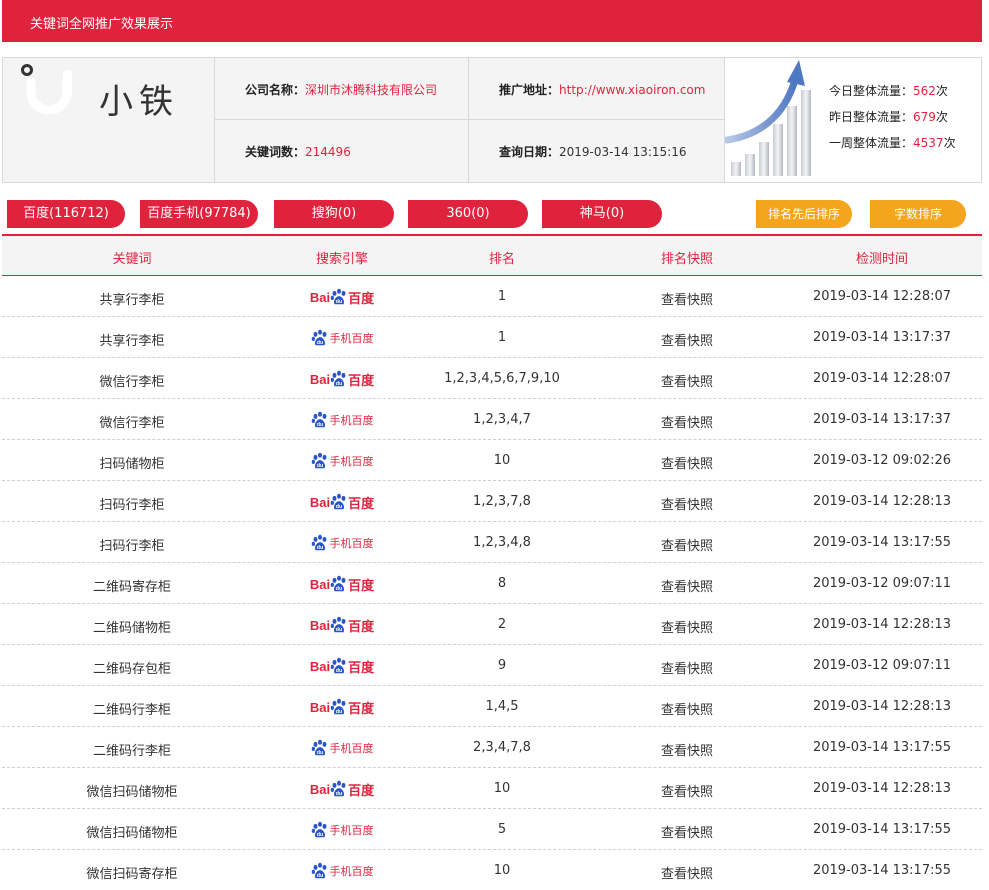  I want to click on sort-by-rank-button: 排名先后排序, so click(804, 214).